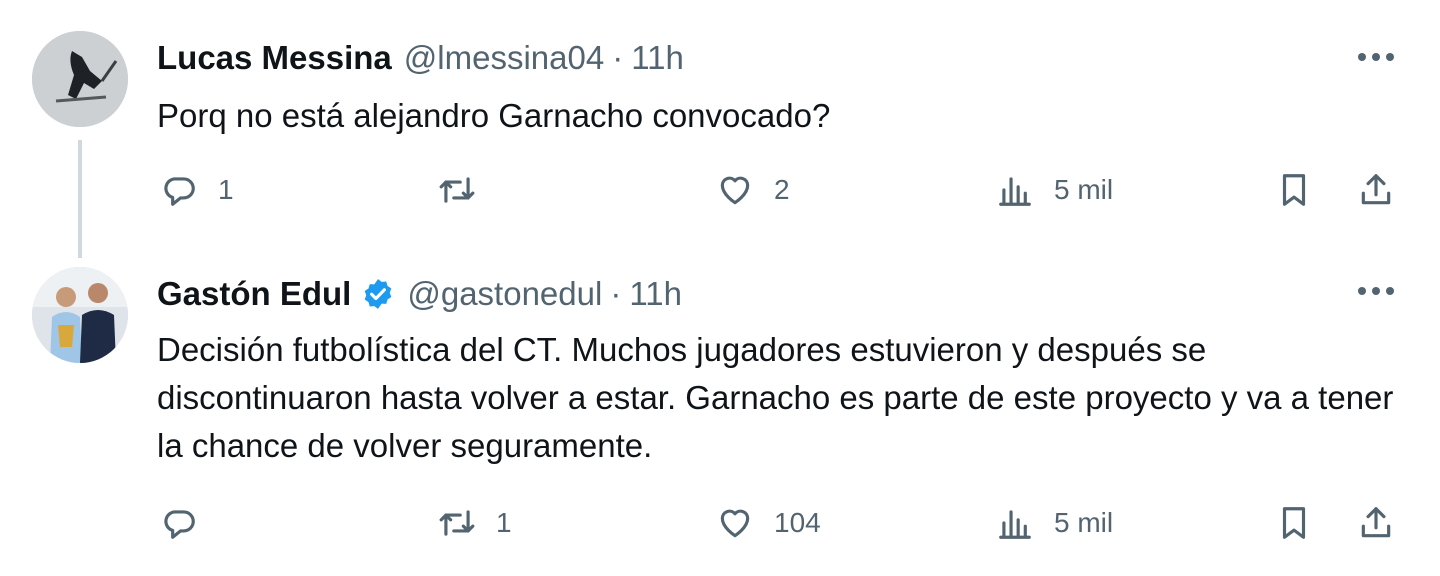  I want to click on action-bar: 1 2 5 mil, so click(720, 190).